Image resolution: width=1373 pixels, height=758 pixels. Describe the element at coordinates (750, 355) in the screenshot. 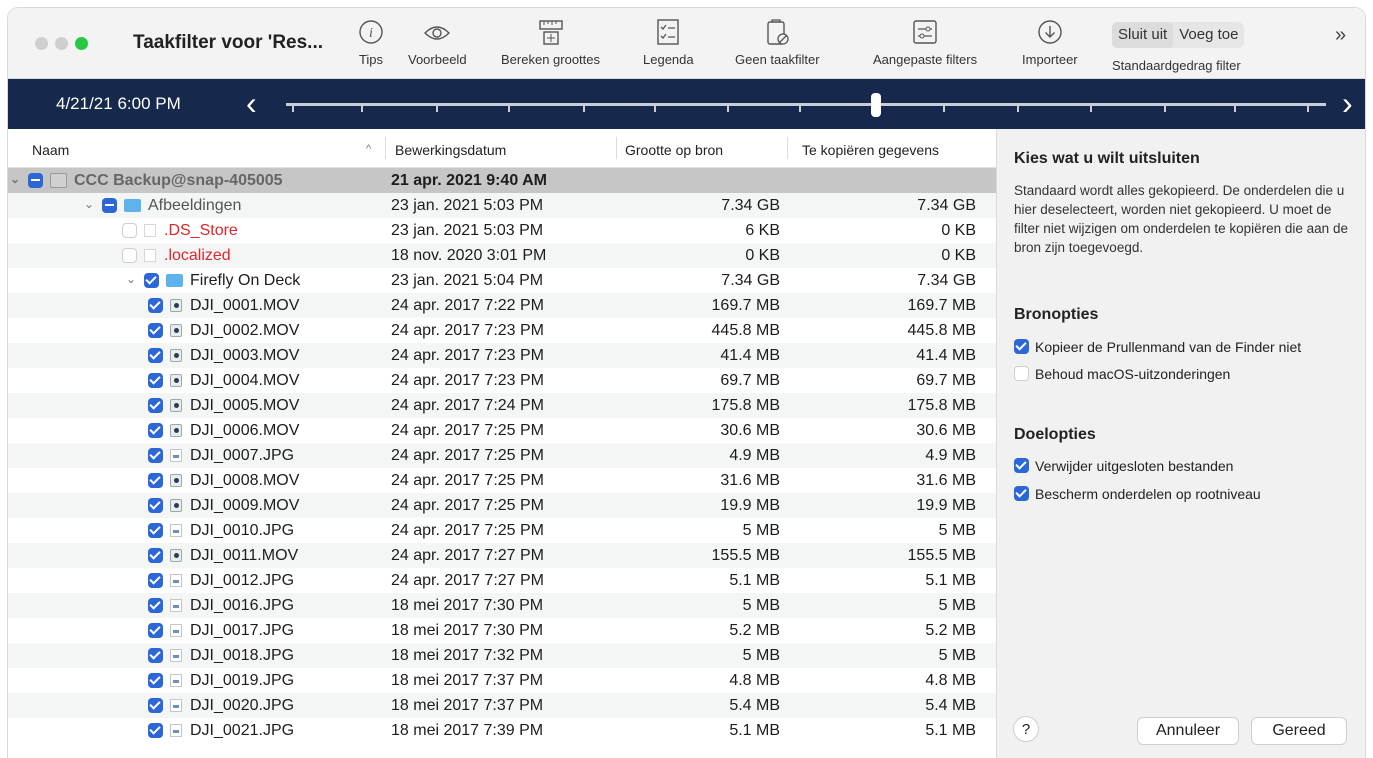

I see `row-size: 41.4 MB` at that location.